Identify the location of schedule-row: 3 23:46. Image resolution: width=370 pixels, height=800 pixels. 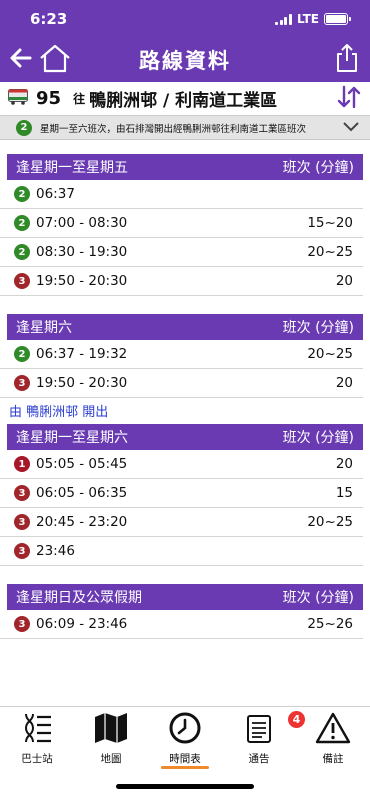
(181, 551).